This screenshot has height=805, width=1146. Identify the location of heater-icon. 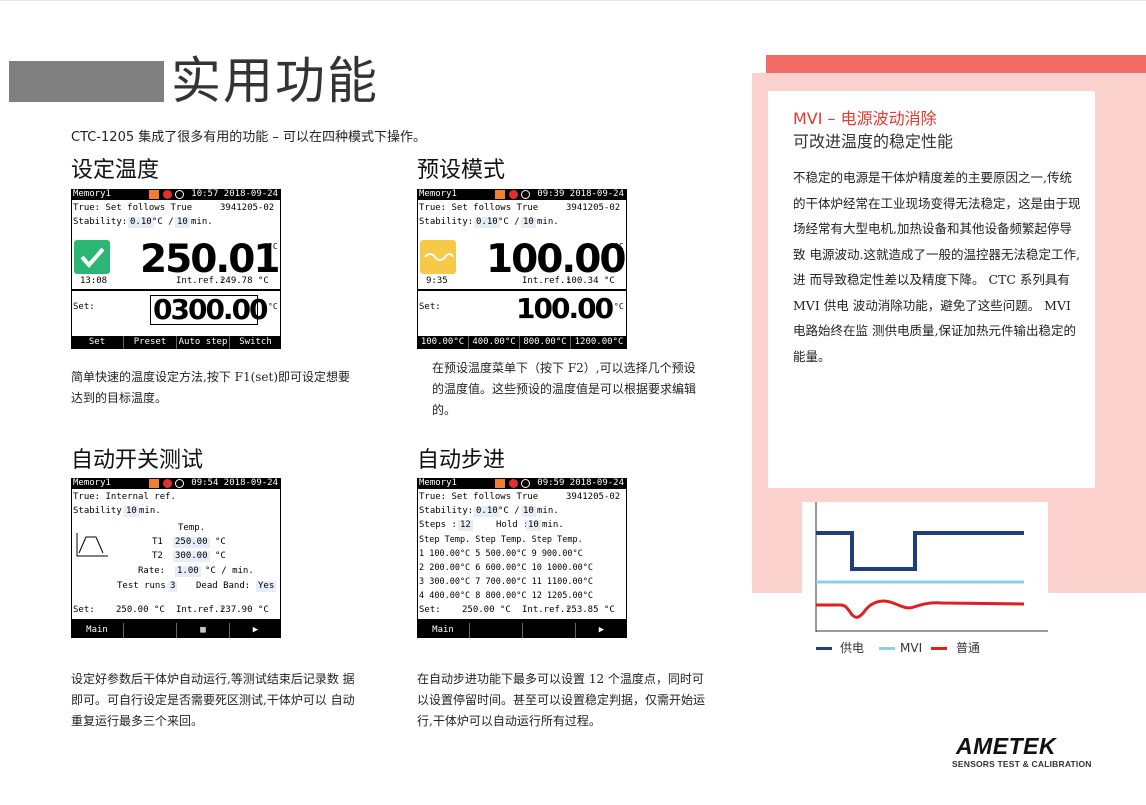
(154, 483).